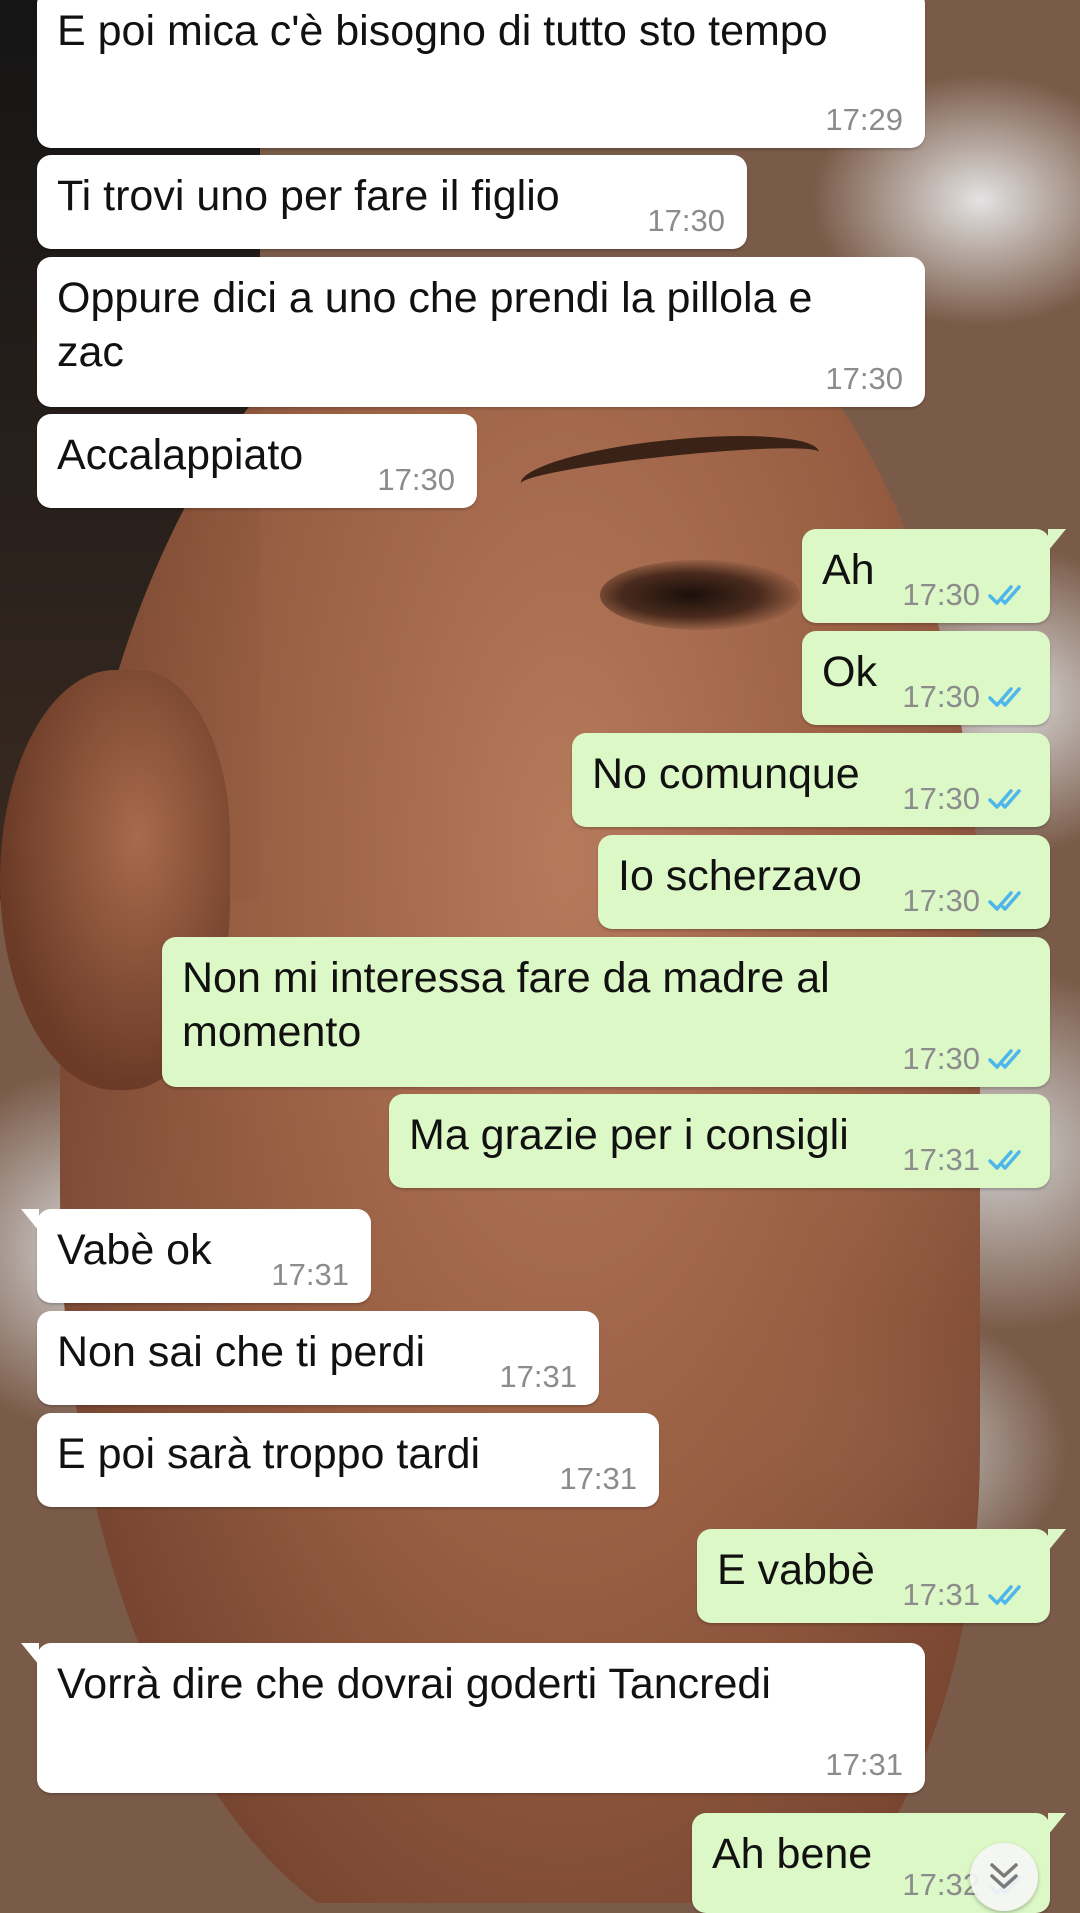  Describe the element at coordinates (719, 1141) in the screenshot. I see `message-bubble-outgoing: Ma grazie per i consigli 17:31` at that location.